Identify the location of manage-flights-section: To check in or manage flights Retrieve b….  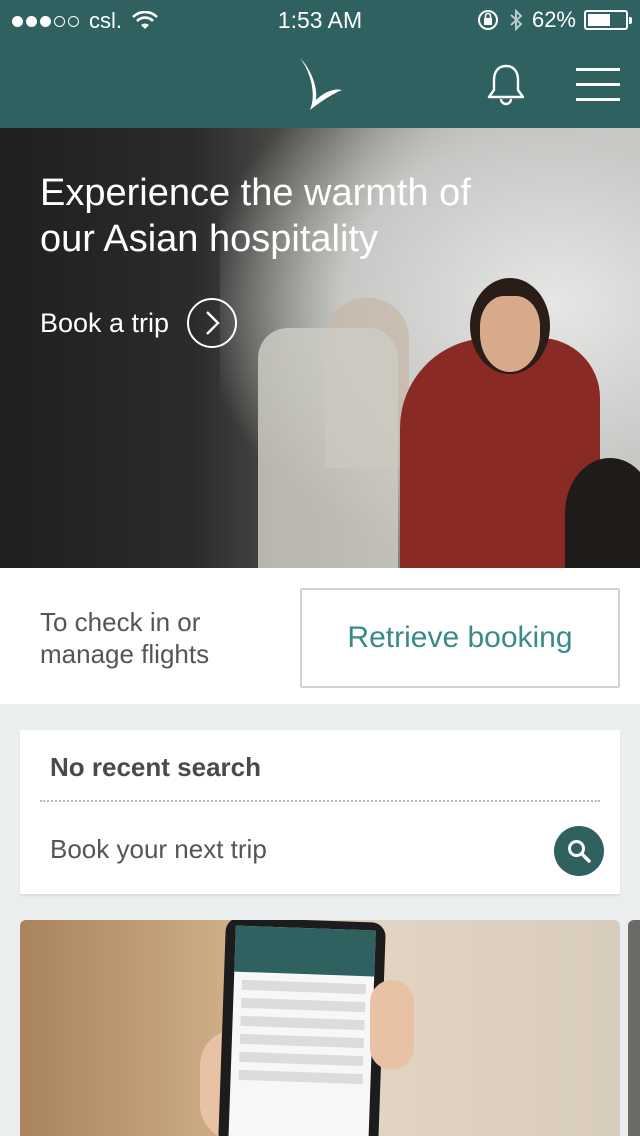
(320, 636).